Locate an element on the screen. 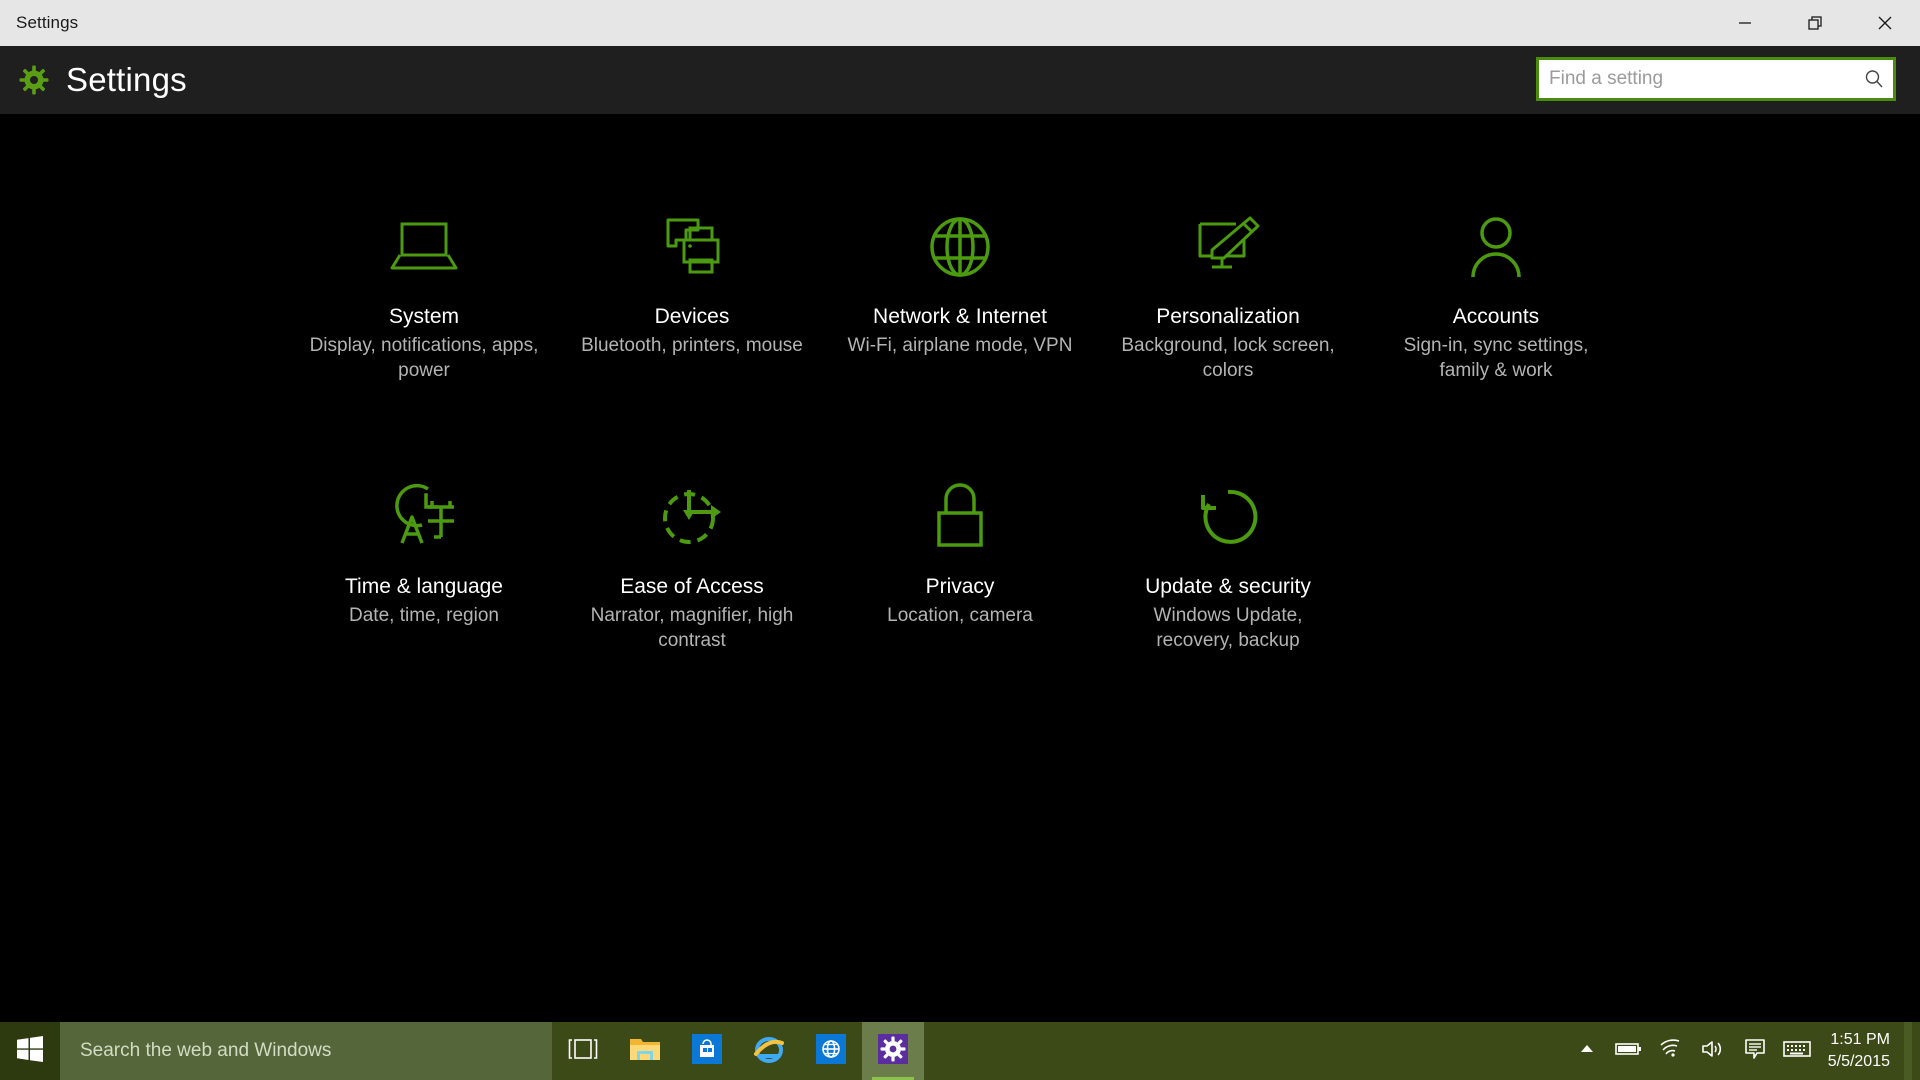  taskbar-search-placeholder: Search the web and Windows is located at coordinates (206, 1050).